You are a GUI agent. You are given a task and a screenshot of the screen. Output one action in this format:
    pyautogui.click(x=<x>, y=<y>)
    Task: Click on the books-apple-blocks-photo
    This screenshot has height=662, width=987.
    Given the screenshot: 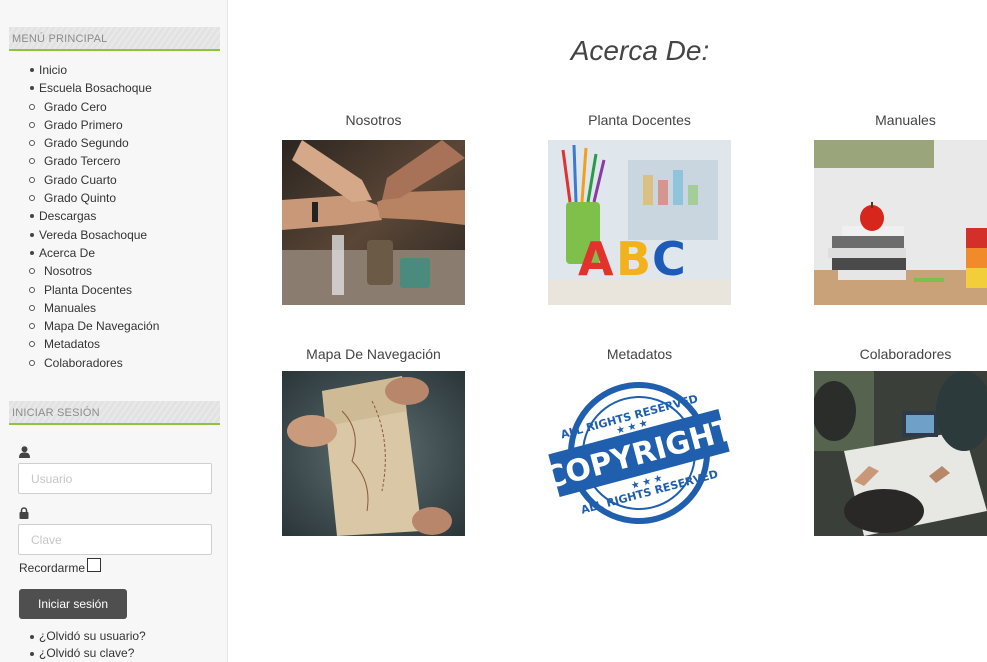 What is the action you would take?
    pyautogui.click(x=900, y=222)
    